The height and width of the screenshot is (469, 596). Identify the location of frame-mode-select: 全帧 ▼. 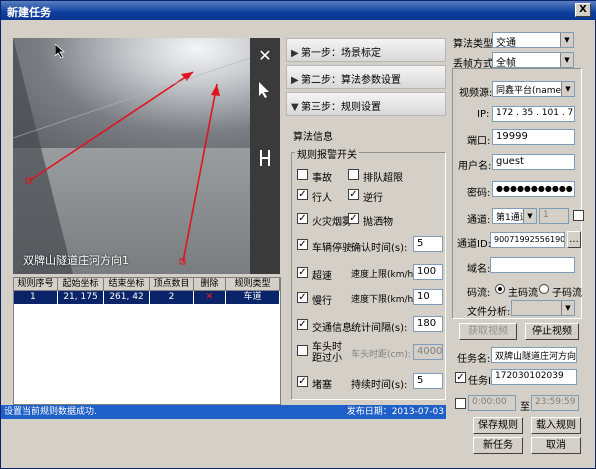
(533, 60).